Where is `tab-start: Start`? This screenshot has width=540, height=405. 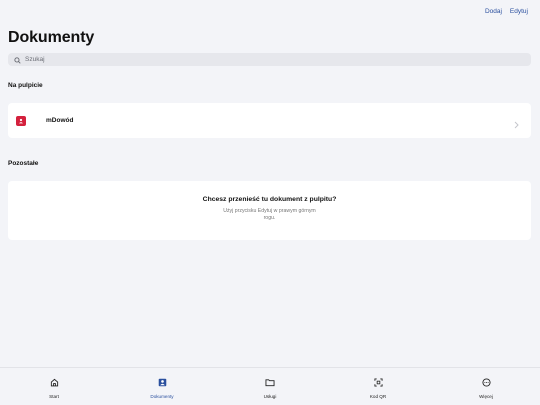
tab-start: Start is located at coordinates (54, 386).